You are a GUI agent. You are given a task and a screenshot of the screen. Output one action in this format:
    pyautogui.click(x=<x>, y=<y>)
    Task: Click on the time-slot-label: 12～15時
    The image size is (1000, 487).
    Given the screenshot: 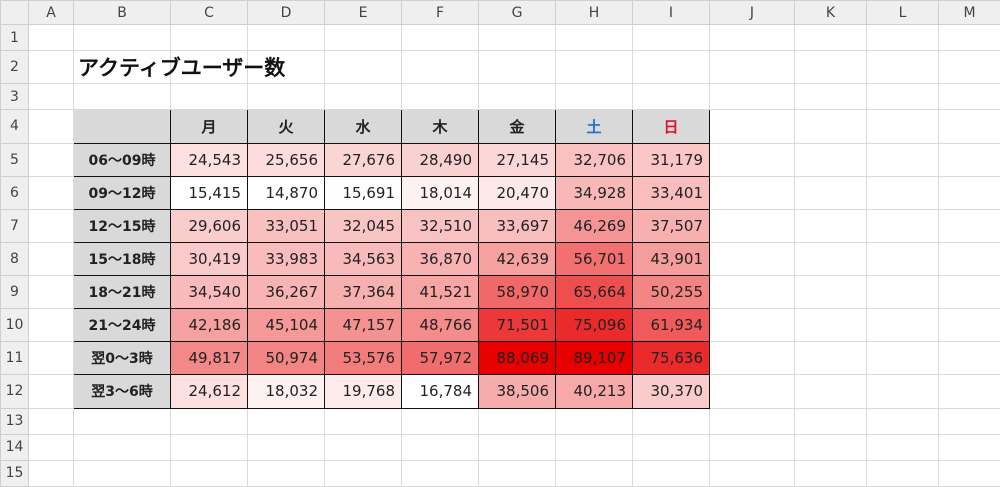 What is the action you would take?
    pyautogui.click(x=122, y=225)
    